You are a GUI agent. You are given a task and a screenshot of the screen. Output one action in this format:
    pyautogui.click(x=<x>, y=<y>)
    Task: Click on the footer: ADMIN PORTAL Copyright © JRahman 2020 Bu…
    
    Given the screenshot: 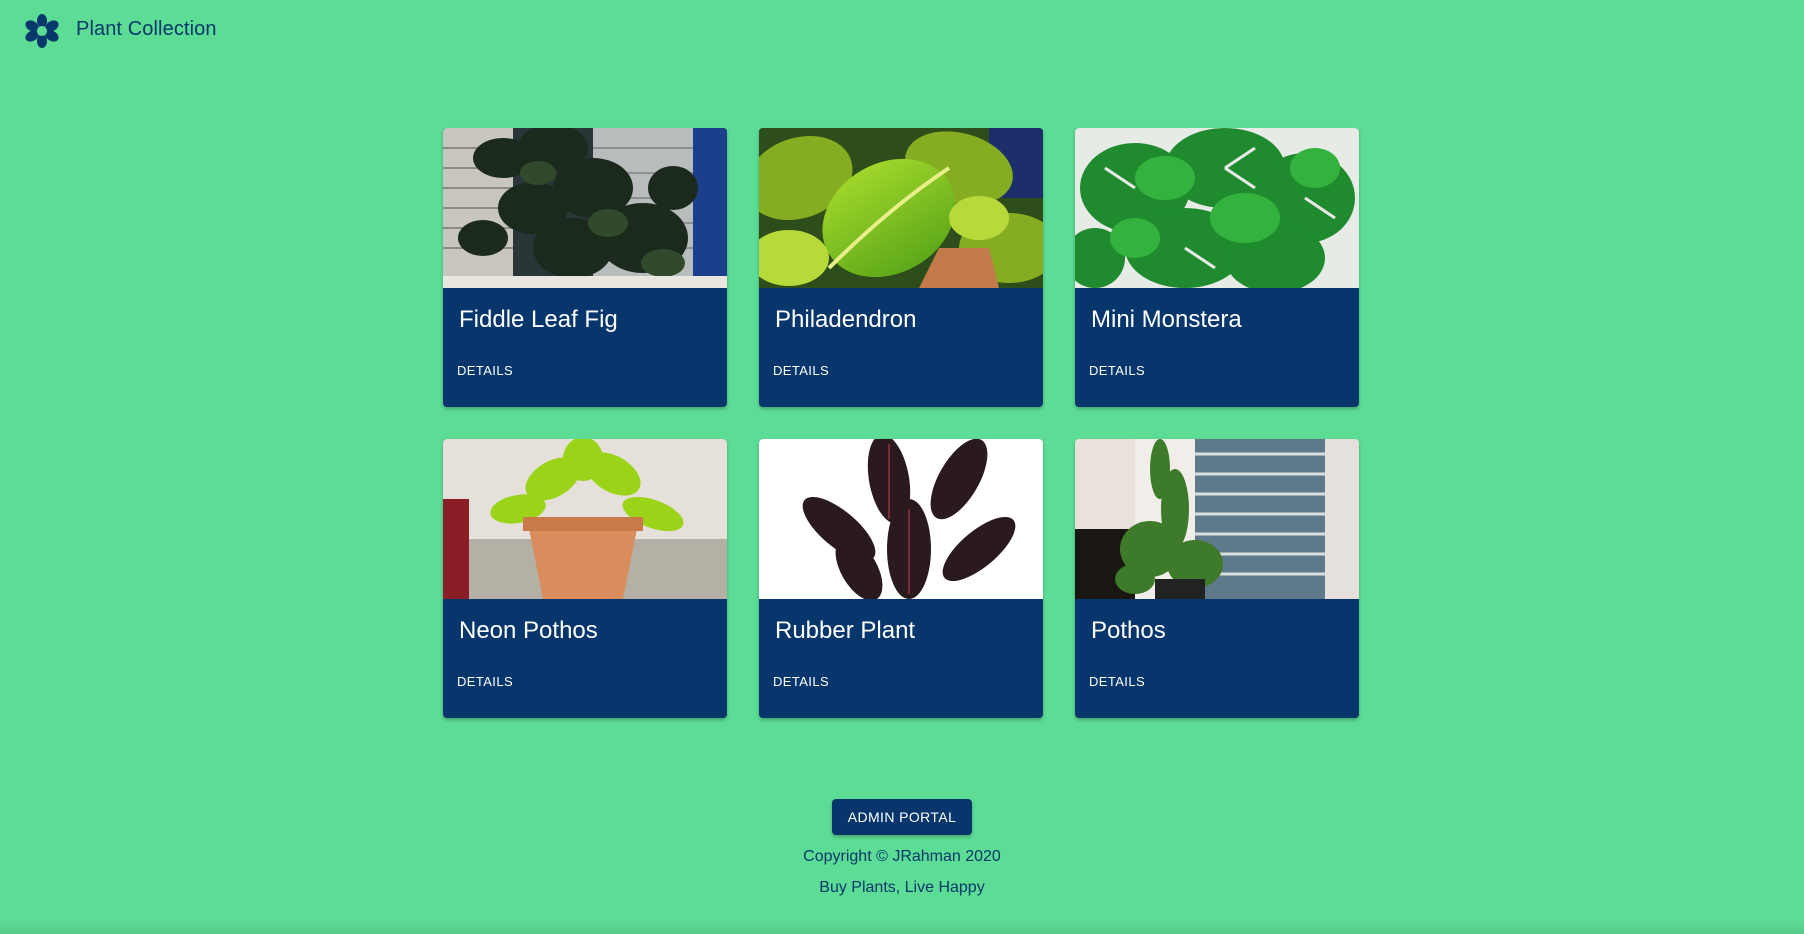 What is the action you would take?
    pyautogui.click(x=902, y=848)
    